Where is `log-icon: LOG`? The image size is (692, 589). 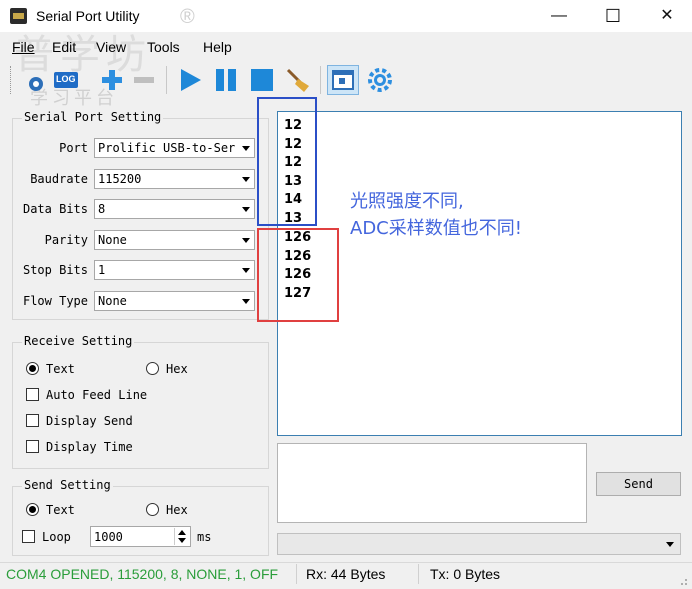 log-icon: LOG is located at coordinates (66, 80).